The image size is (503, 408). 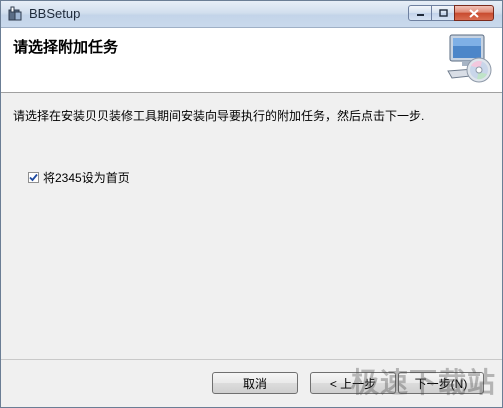 What do you see at coordinates (66, 47) in the screenshot?
I see `page-title: 请选择附加任务` at bounding box center [66, 47].